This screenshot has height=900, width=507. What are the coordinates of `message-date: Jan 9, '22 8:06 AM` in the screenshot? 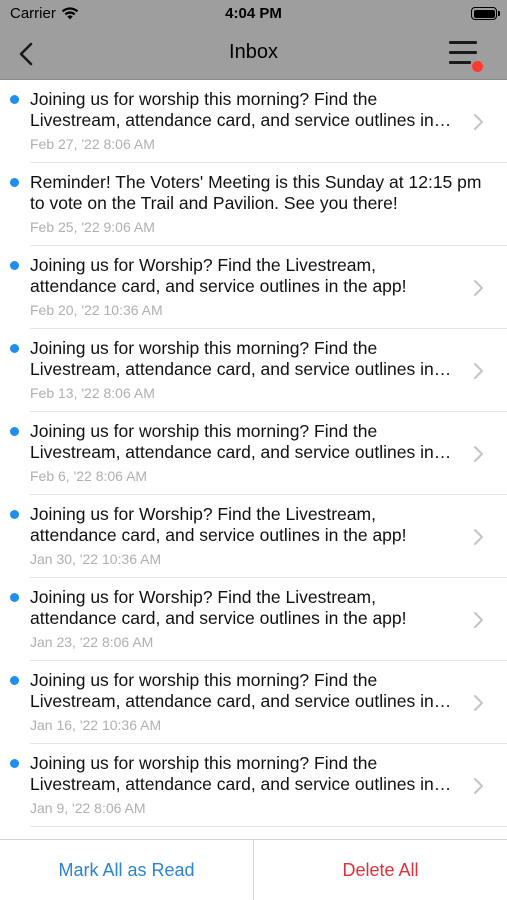 It's located at (88, 808).